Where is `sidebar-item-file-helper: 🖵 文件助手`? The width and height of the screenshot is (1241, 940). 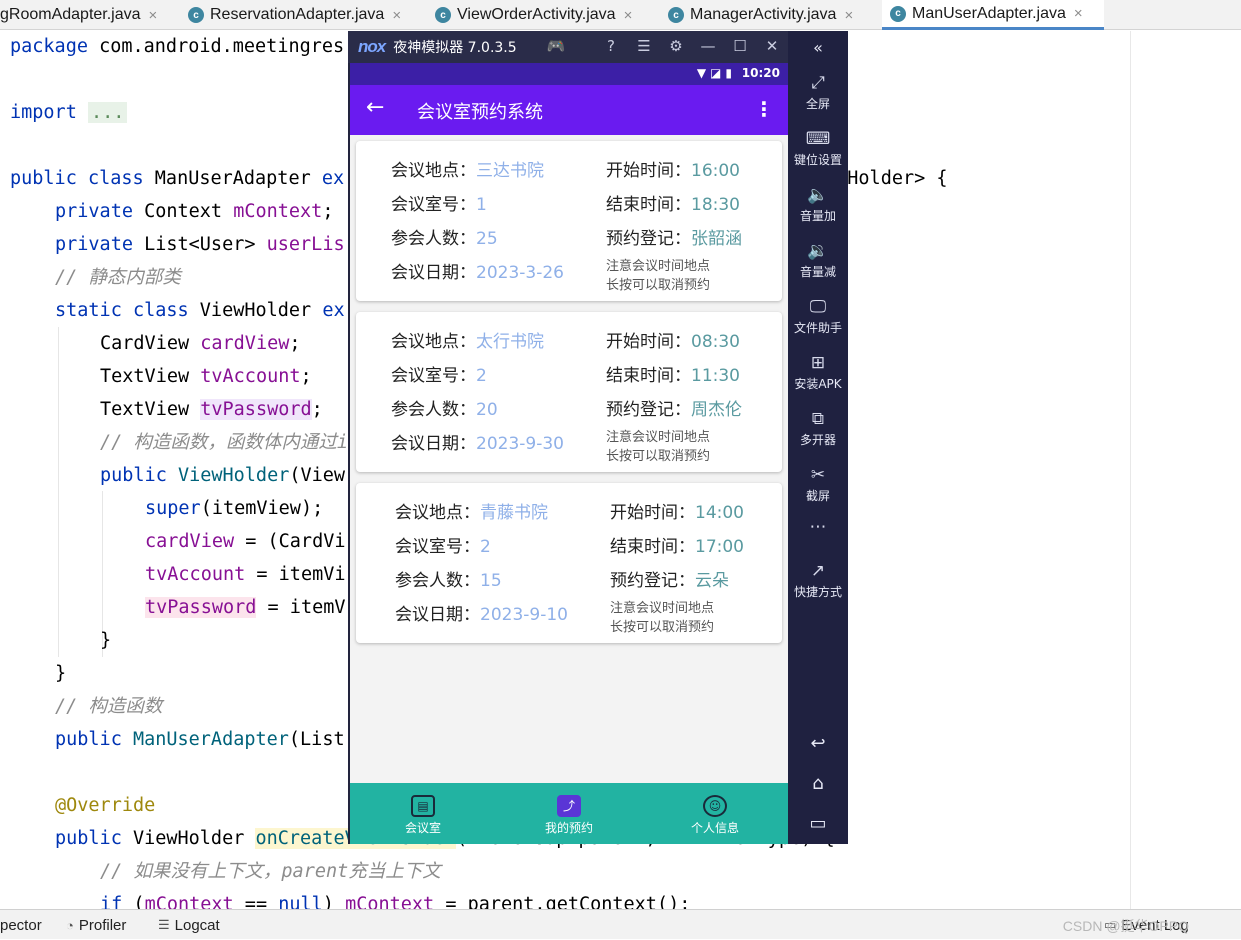 sidebar-item-file-helper: 🖵 文件助手 is located at coordinates (818, 316).